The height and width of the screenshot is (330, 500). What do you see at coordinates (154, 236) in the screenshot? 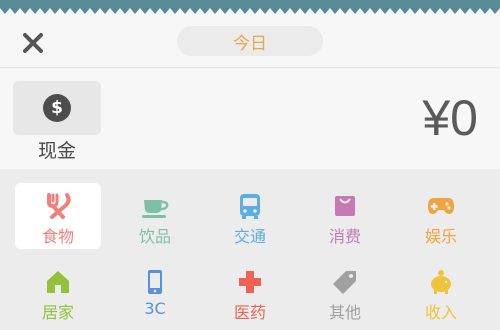
I see `category-label: 饮品` at bounding box center [154, 236].